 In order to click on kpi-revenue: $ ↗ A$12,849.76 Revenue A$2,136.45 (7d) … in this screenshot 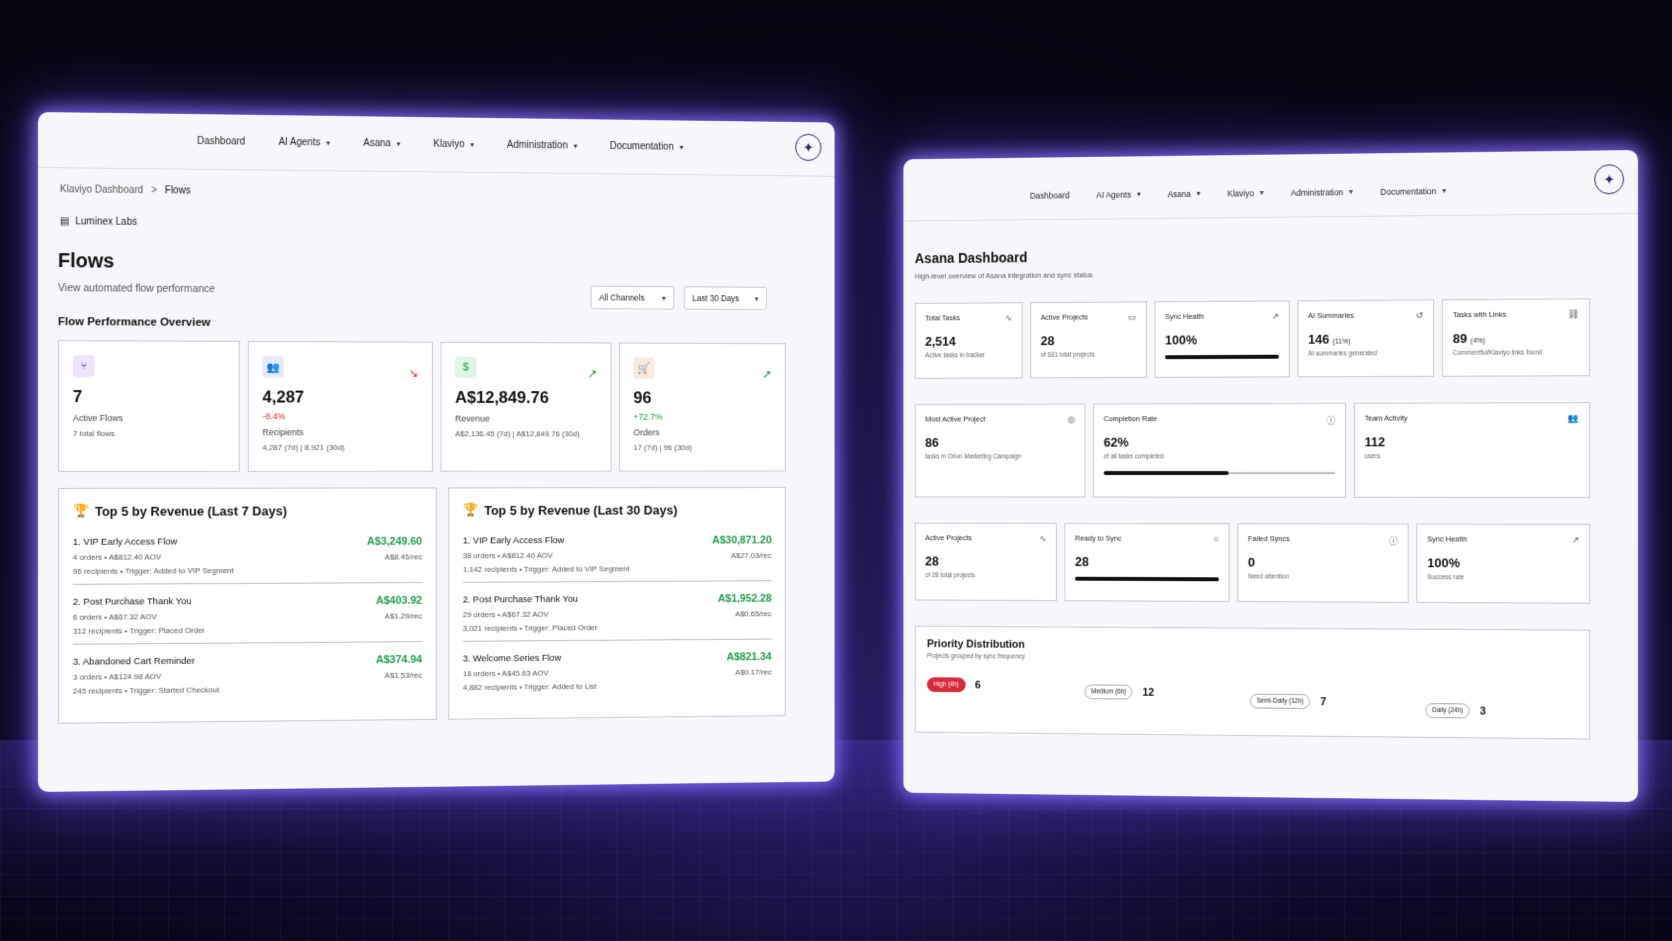, I will do `click(526, 407)`.